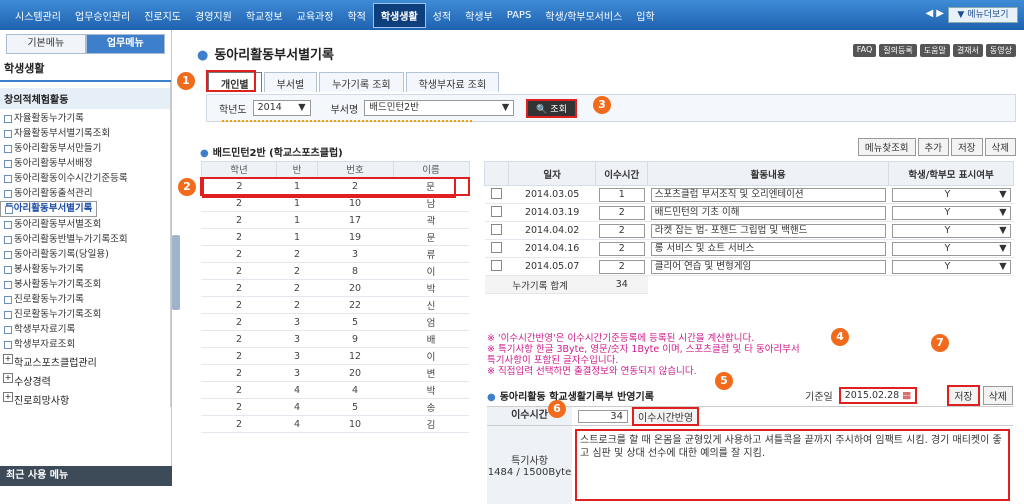  What do you see at coordinates (125, 44) in the screenshot?
I see `tab-work-menu: 업무메뉴` at bounding box center [125, 44].